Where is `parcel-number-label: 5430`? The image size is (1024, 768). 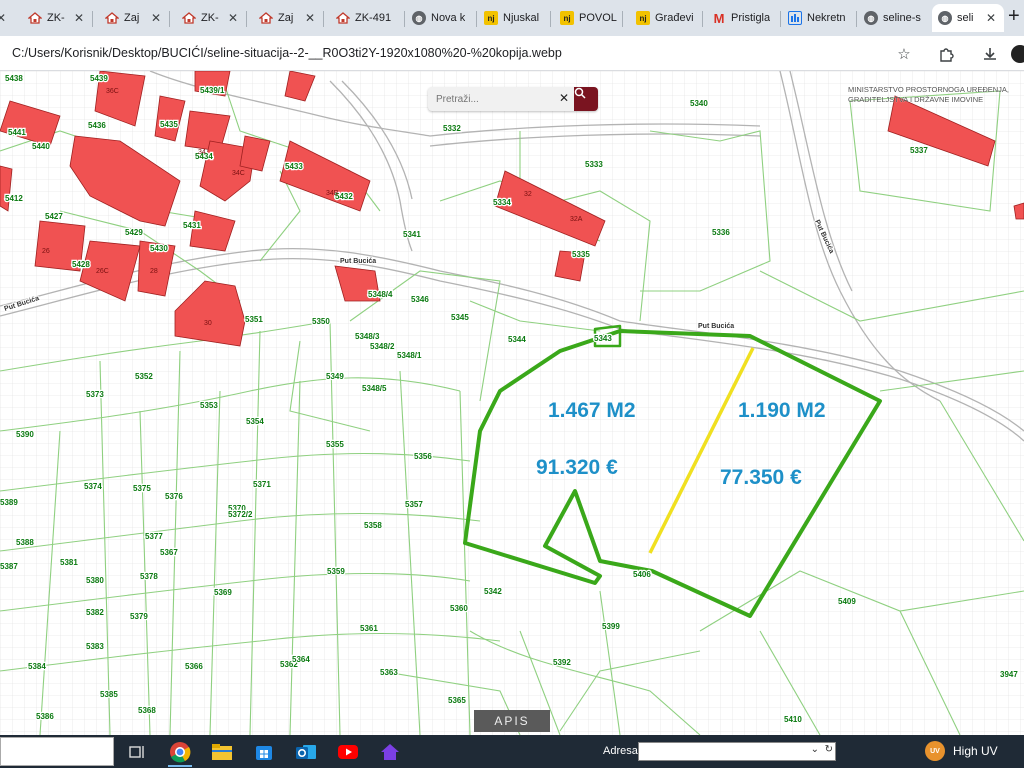 parcel-number-label: 5430 is located at coordinates (159, 248).